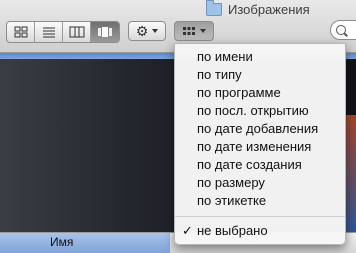  What do you see at coordinates (269, 9) in the screenshot?
I see `window-title: Изображения` at bounding box center [269, 9].